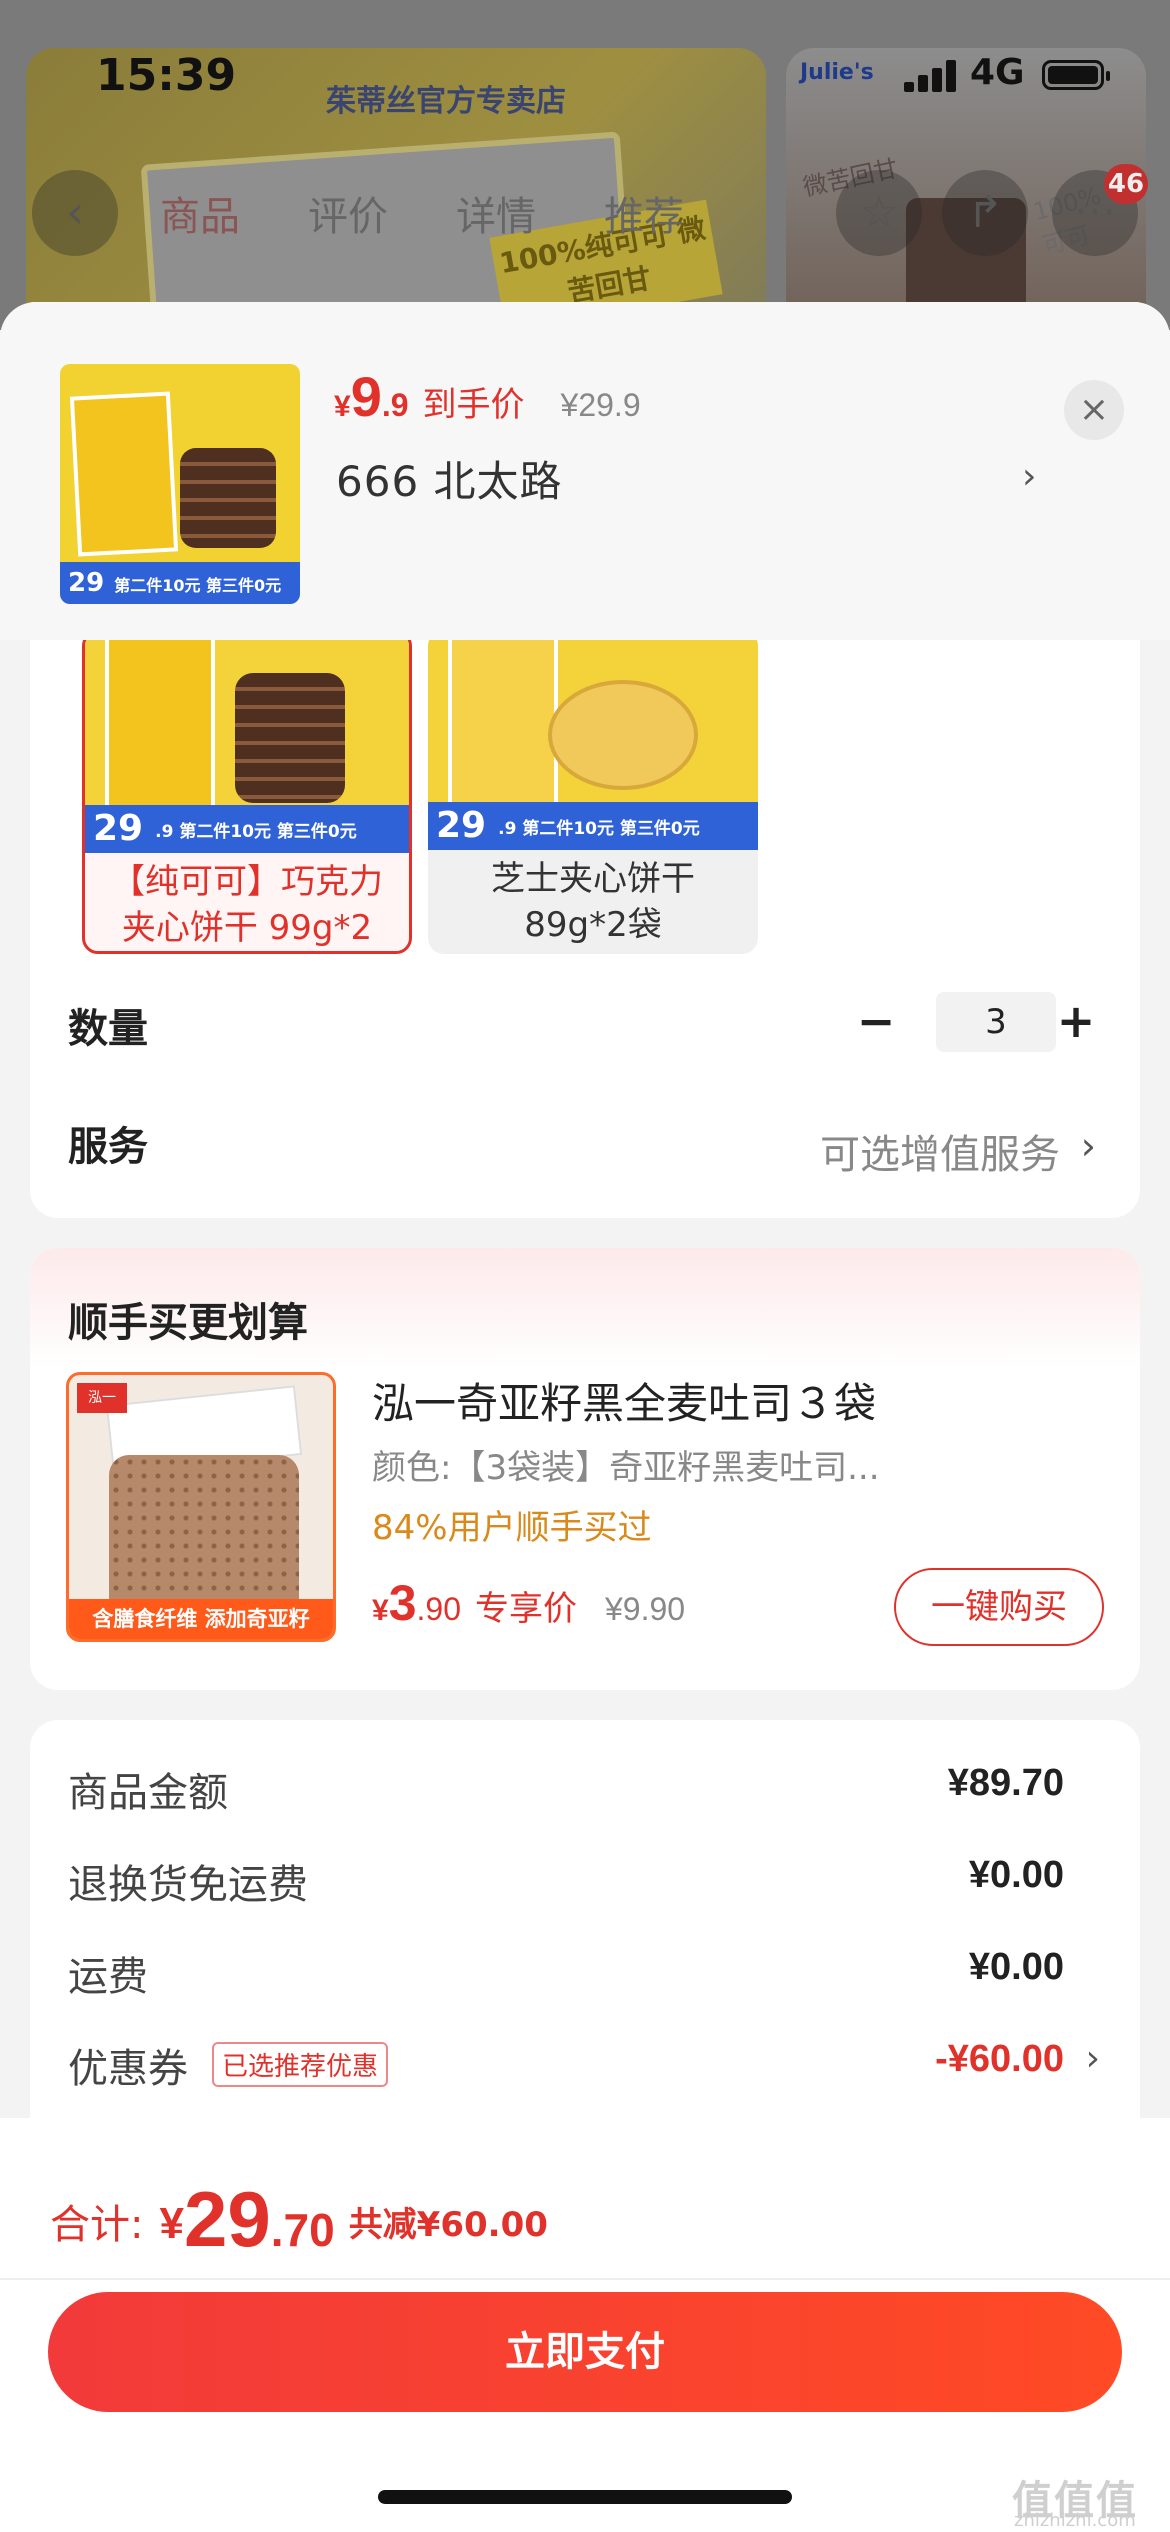 The width and height of the screenshot is (1170, 2532). What do you see at coordinates (108, 1029) in the screenshot?
I see `quantity-label: 数量` at bounding box center [108, 1029].